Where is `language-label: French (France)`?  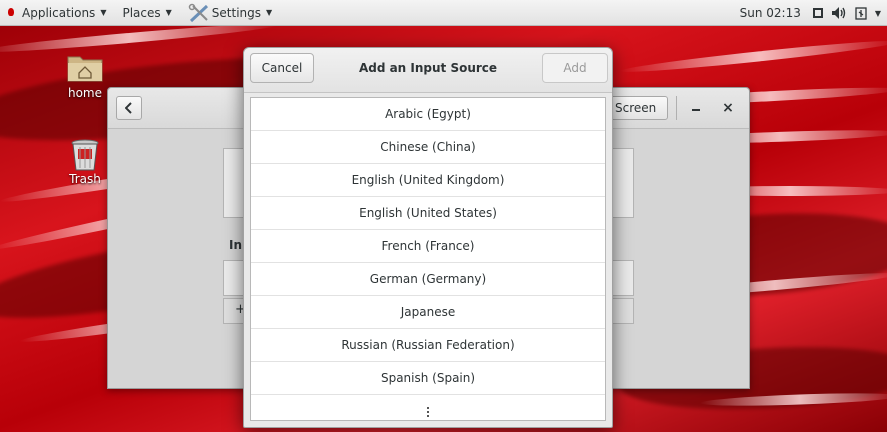
language-label: French (France) is located at coordinates (428, 246).